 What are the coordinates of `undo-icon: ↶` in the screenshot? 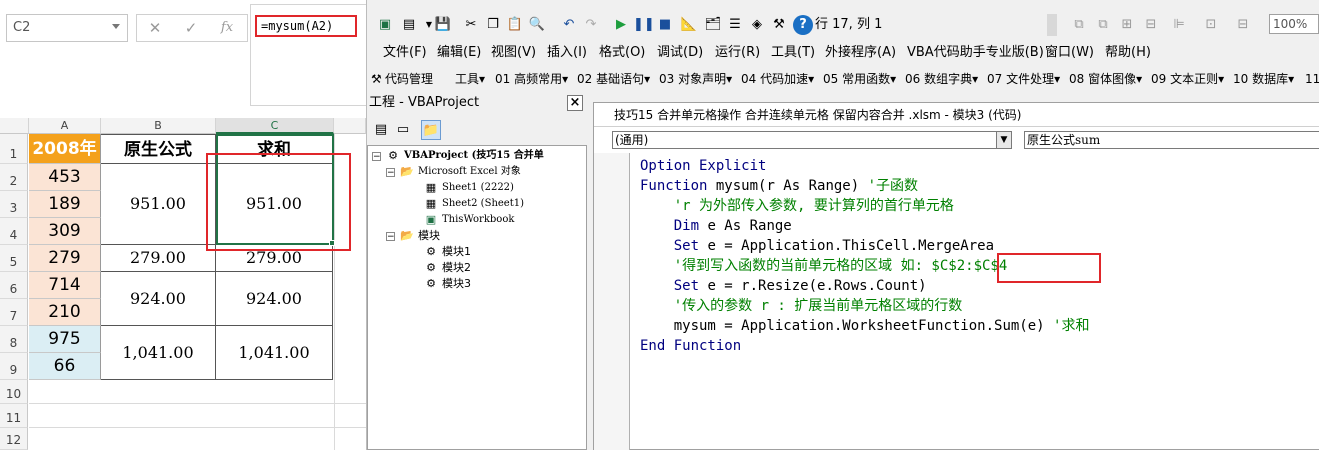 It's located at (569, 25).